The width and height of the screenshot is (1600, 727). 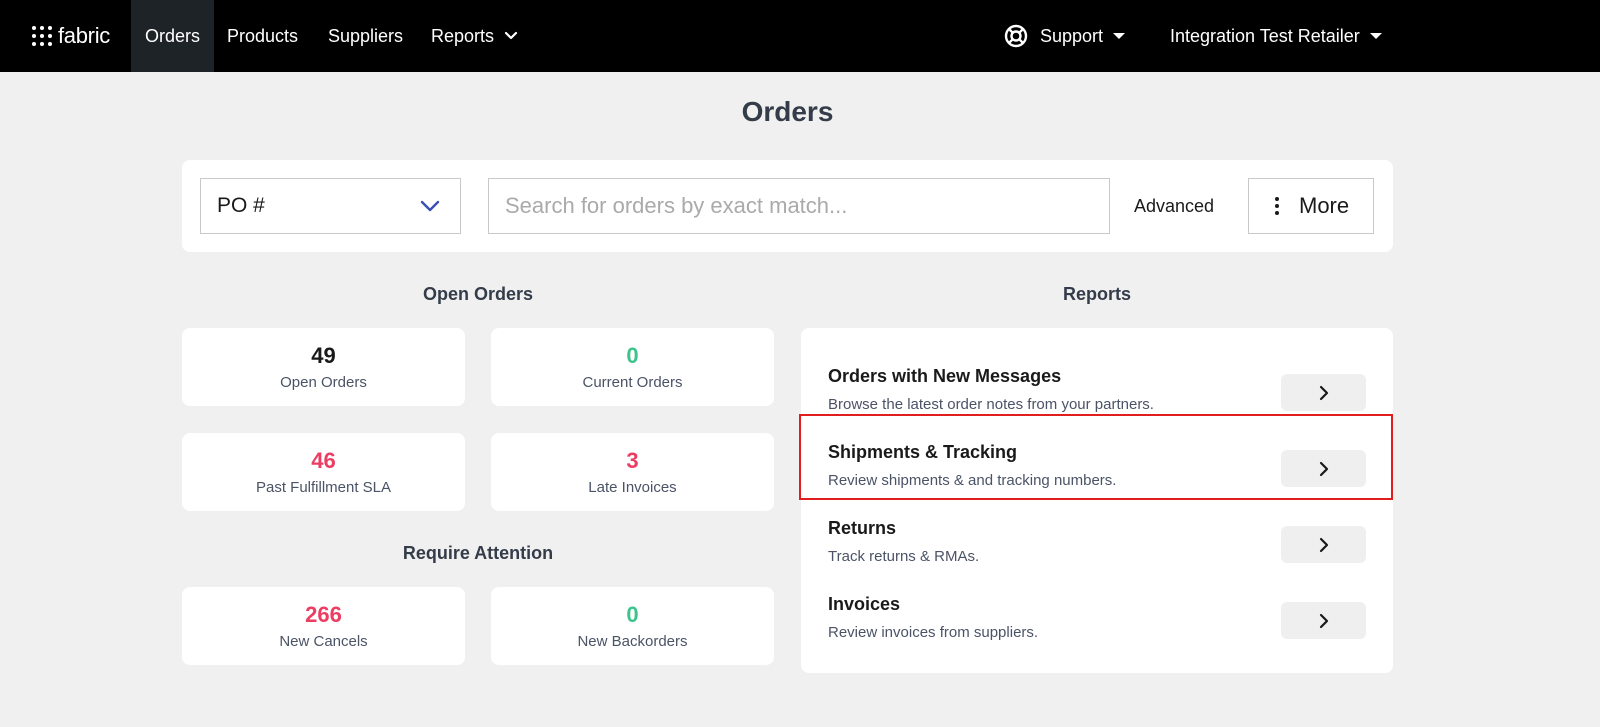 What do you see at coordinates (478, 294) in the screenshot?
I see `open-orders-heading: Open Orders` at bounding box center [478, 294].